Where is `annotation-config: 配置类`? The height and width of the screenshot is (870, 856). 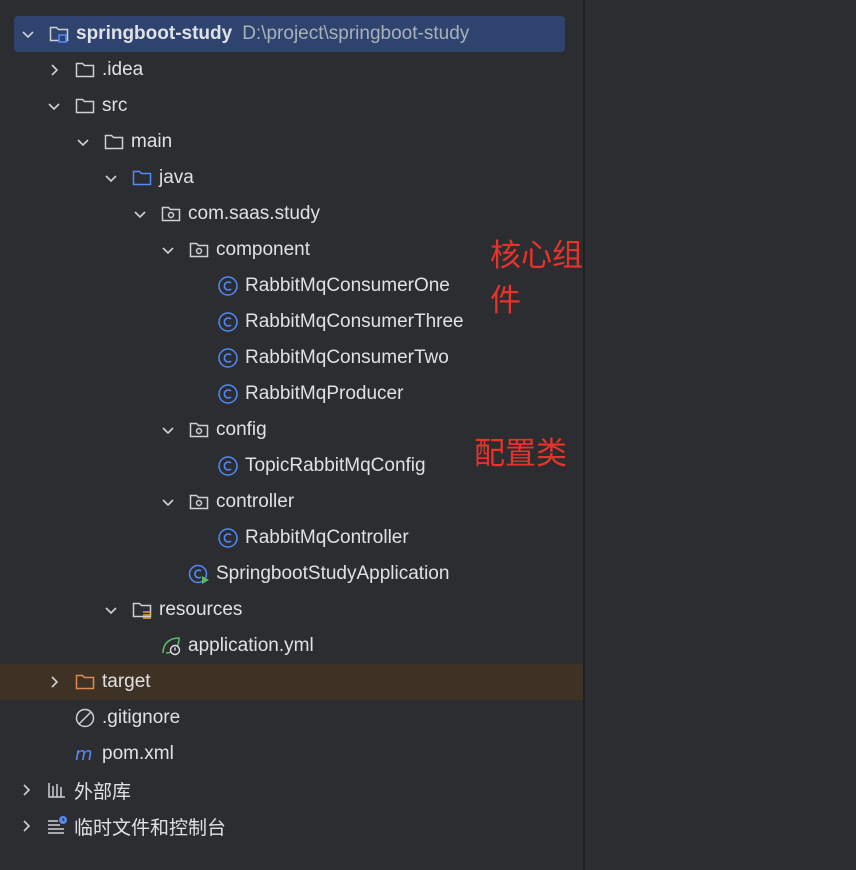 annotation-config: 配置类 is located at coordinates (520, 454).